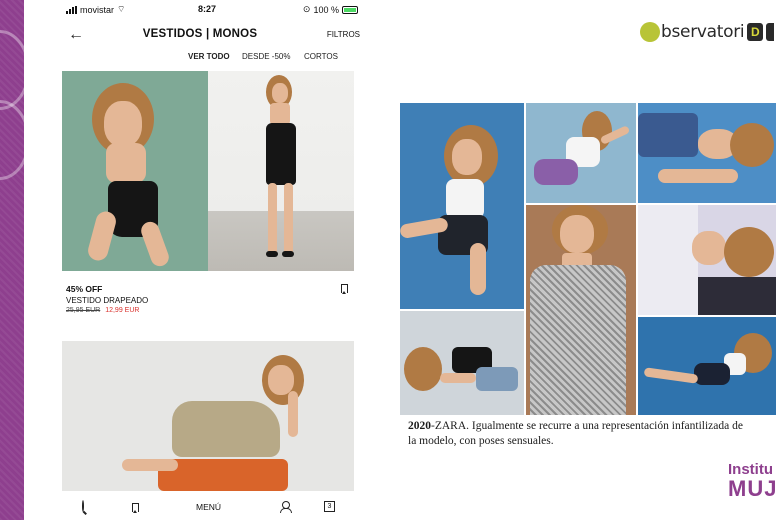 The height and width of the screenshot is (520, 780). I want to click on filters-button: FILTROS, so click(343, 34).